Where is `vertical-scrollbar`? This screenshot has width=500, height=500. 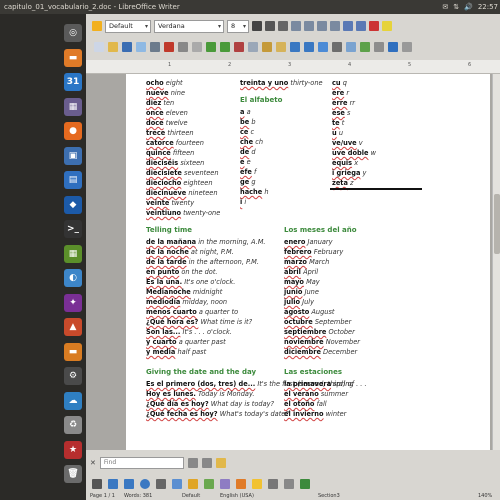
vertical-scrollbar is located at coordinates (496, 262).